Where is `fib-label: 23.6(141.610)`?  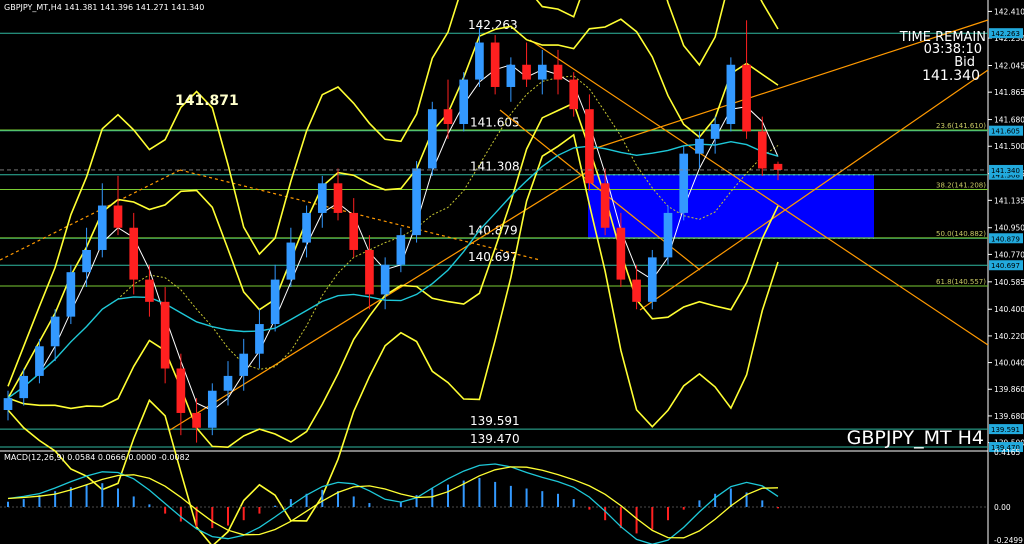
fib-label: 23.6(141.610) is located at coordinates (961, 126).